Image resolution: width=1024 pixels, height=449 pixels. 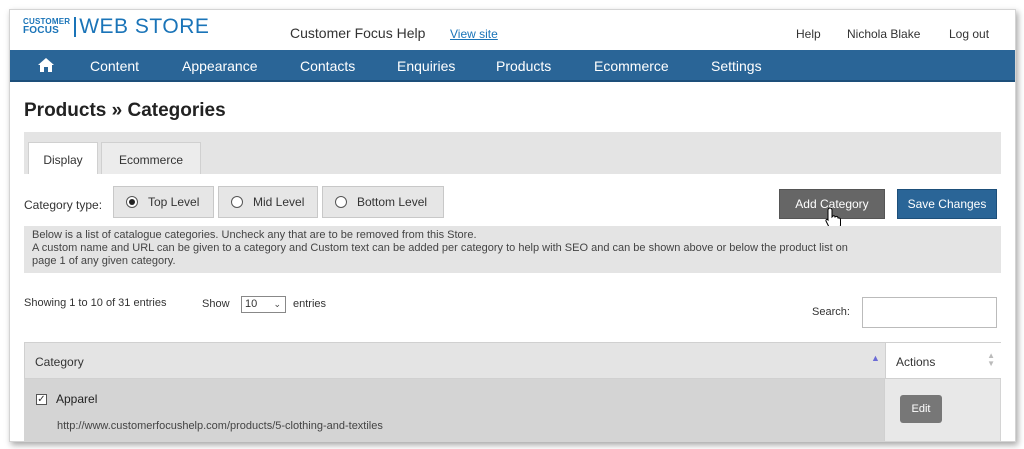 What do you see at coordinates (883, 34) in the screenshot?
I see `user-name-link: Nichola Blake` at bounding box center [883, 34].